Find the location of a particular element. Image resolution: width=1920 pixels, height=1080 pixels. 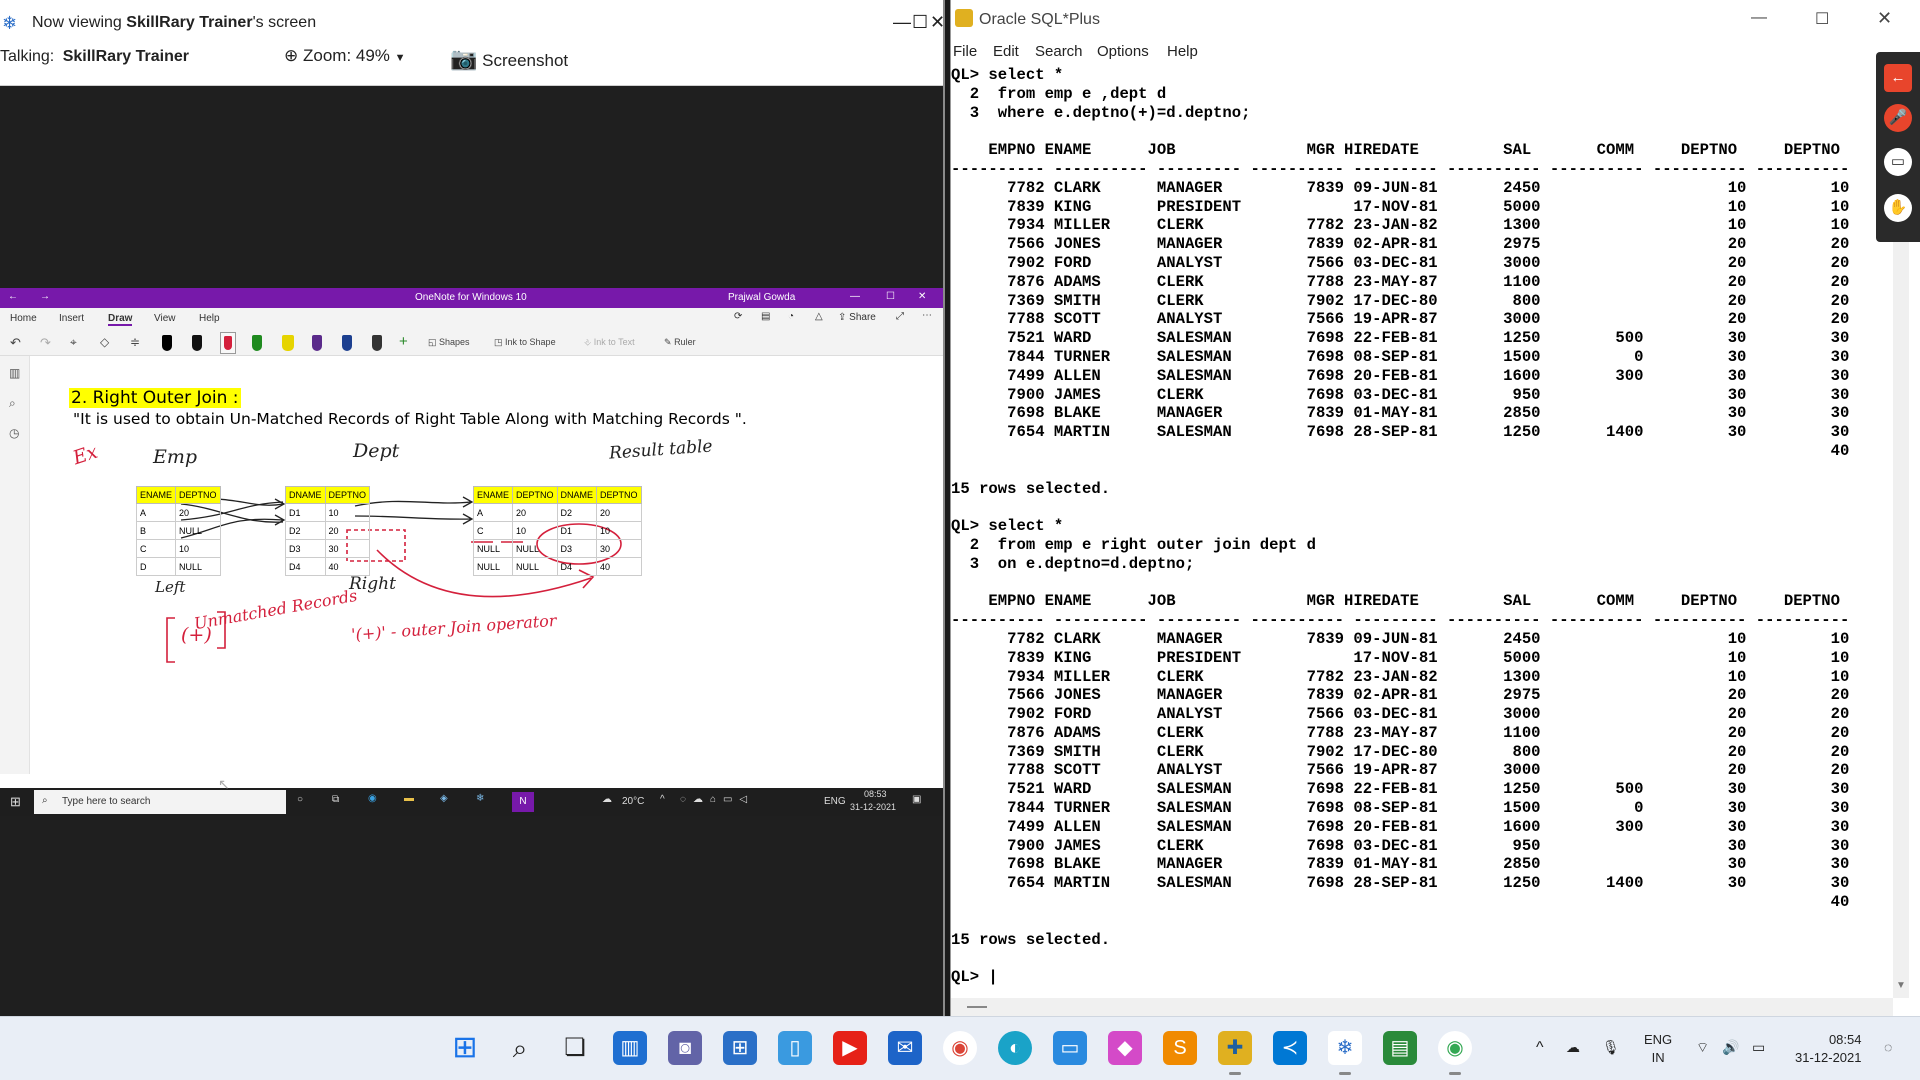

bell-icon: △ is located at coordinates (819, 316).